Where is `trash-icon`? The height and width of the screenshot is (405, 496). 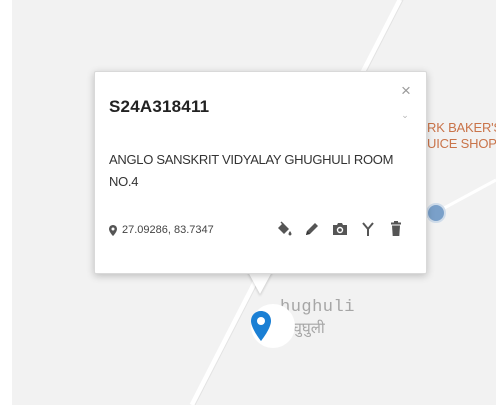
trash-icon is located at coordinates (396, 229).